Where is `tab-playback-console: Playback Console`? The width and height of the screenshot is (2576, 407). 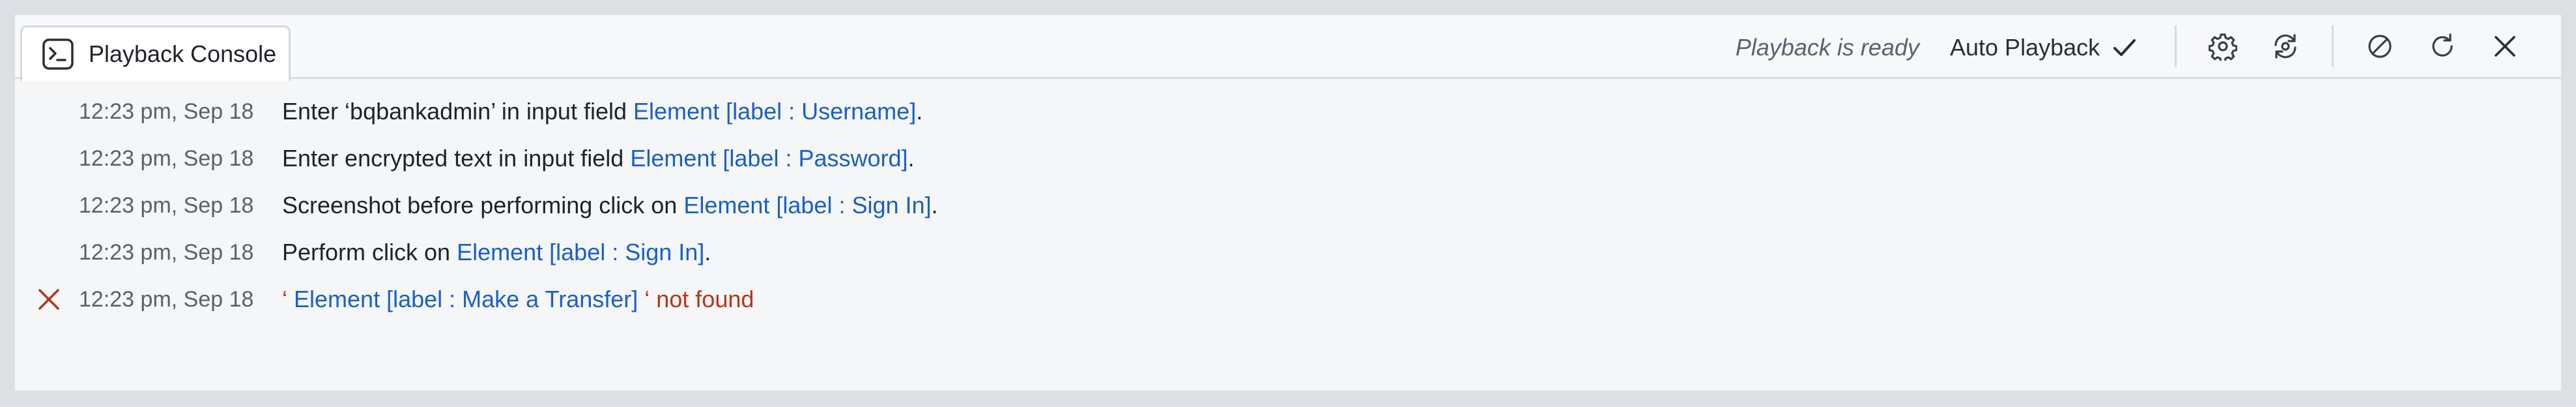
tab-playback-console: Playback Console is located at coordinates (156, 53).